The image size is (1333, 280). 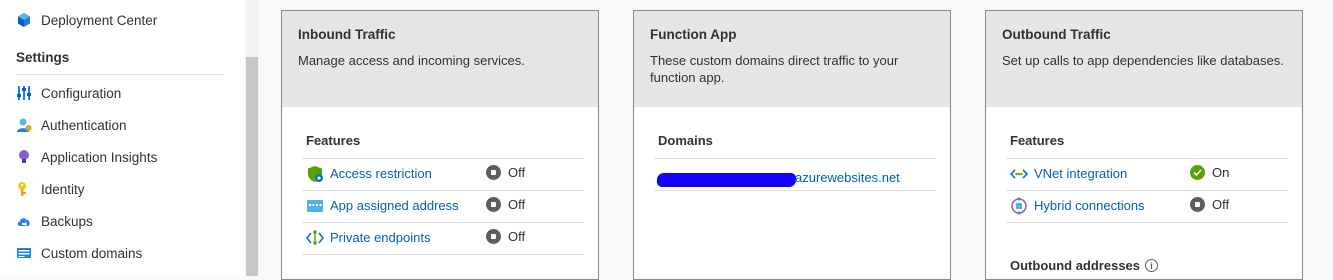 What do you see at coordinates (380, 237) in the screenshot?
I see `private-endpoints-link: Private endpoints` at bounding box center [380, 237].